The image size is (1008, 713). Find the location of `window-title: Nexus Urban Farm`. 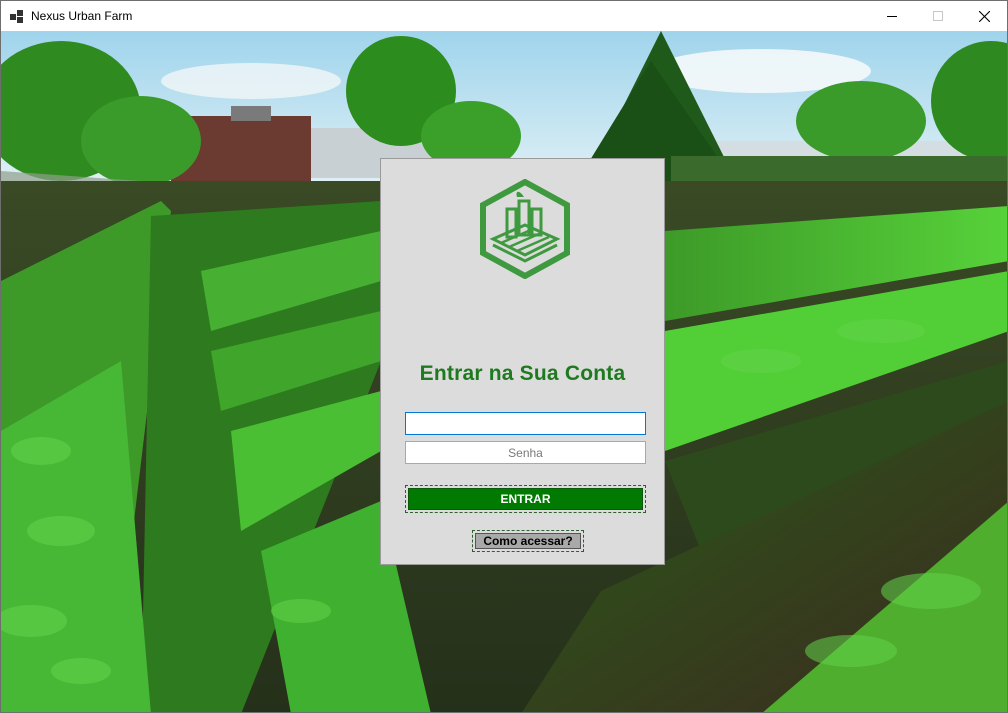

window-title: Nexus Urban Farm is located at coordinates (82, 16).